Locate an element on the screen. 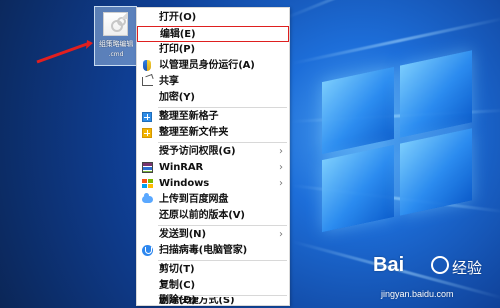 Image resolution: width=500 pixels, height=308 pixels. menu-item-organize-folder: 整理至新文件夹 is located at coordinates (213, 133).